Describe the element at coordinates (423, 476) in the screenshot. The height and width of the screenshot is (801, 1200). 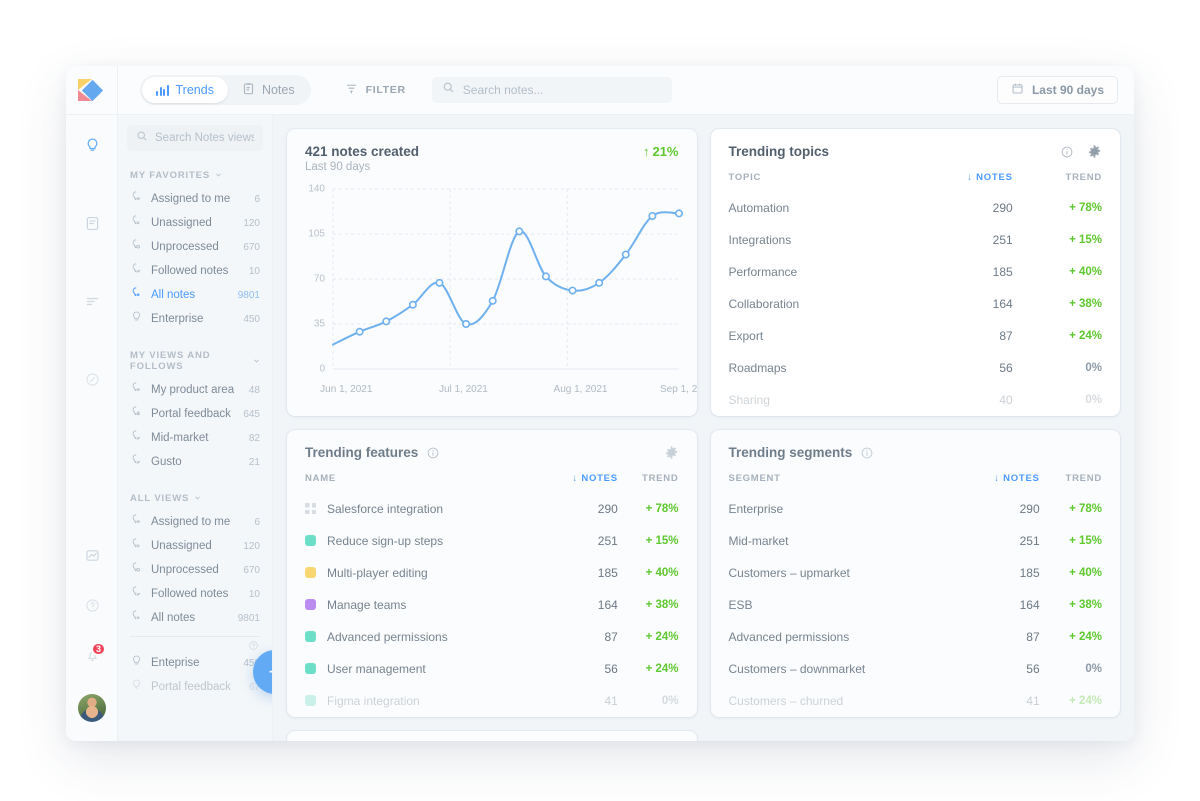
I see `col-name: NAME` at that location.